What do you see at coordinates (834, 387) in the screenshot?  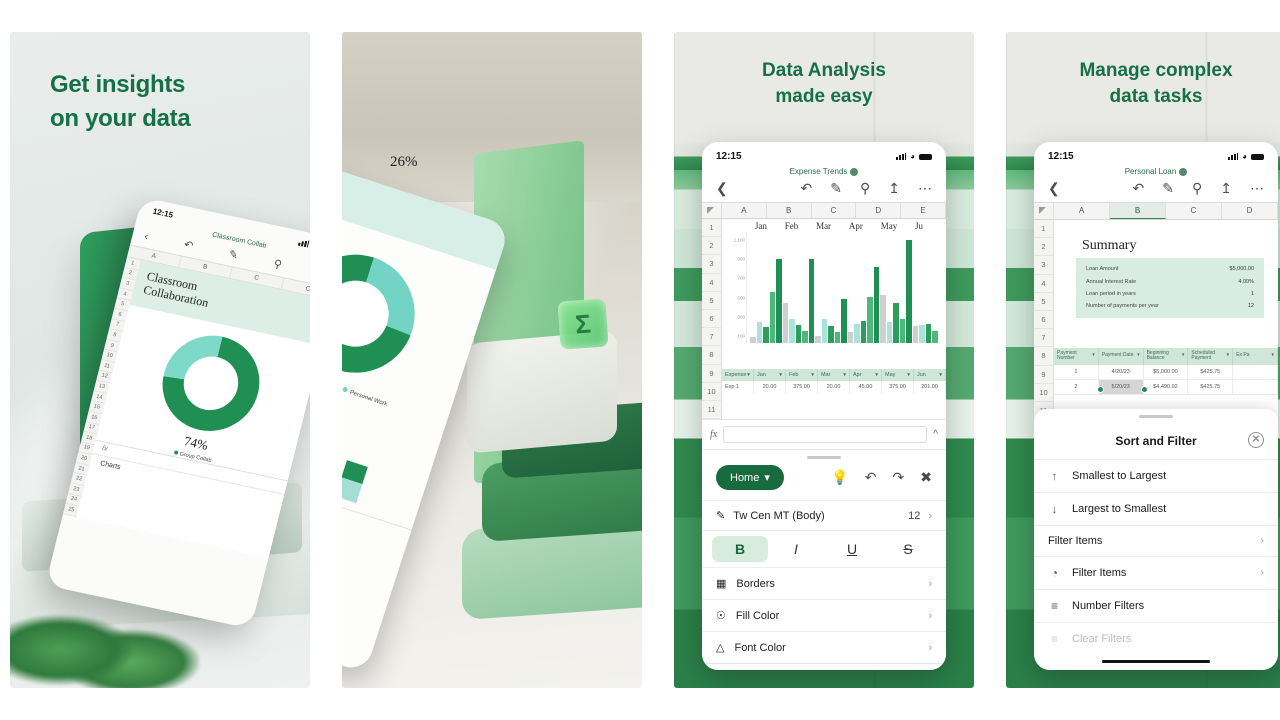 I see `table-row: Exp 1 20.00 375.00 20.00 45.00 375.00 201.00` at bounding box center [834, 387].